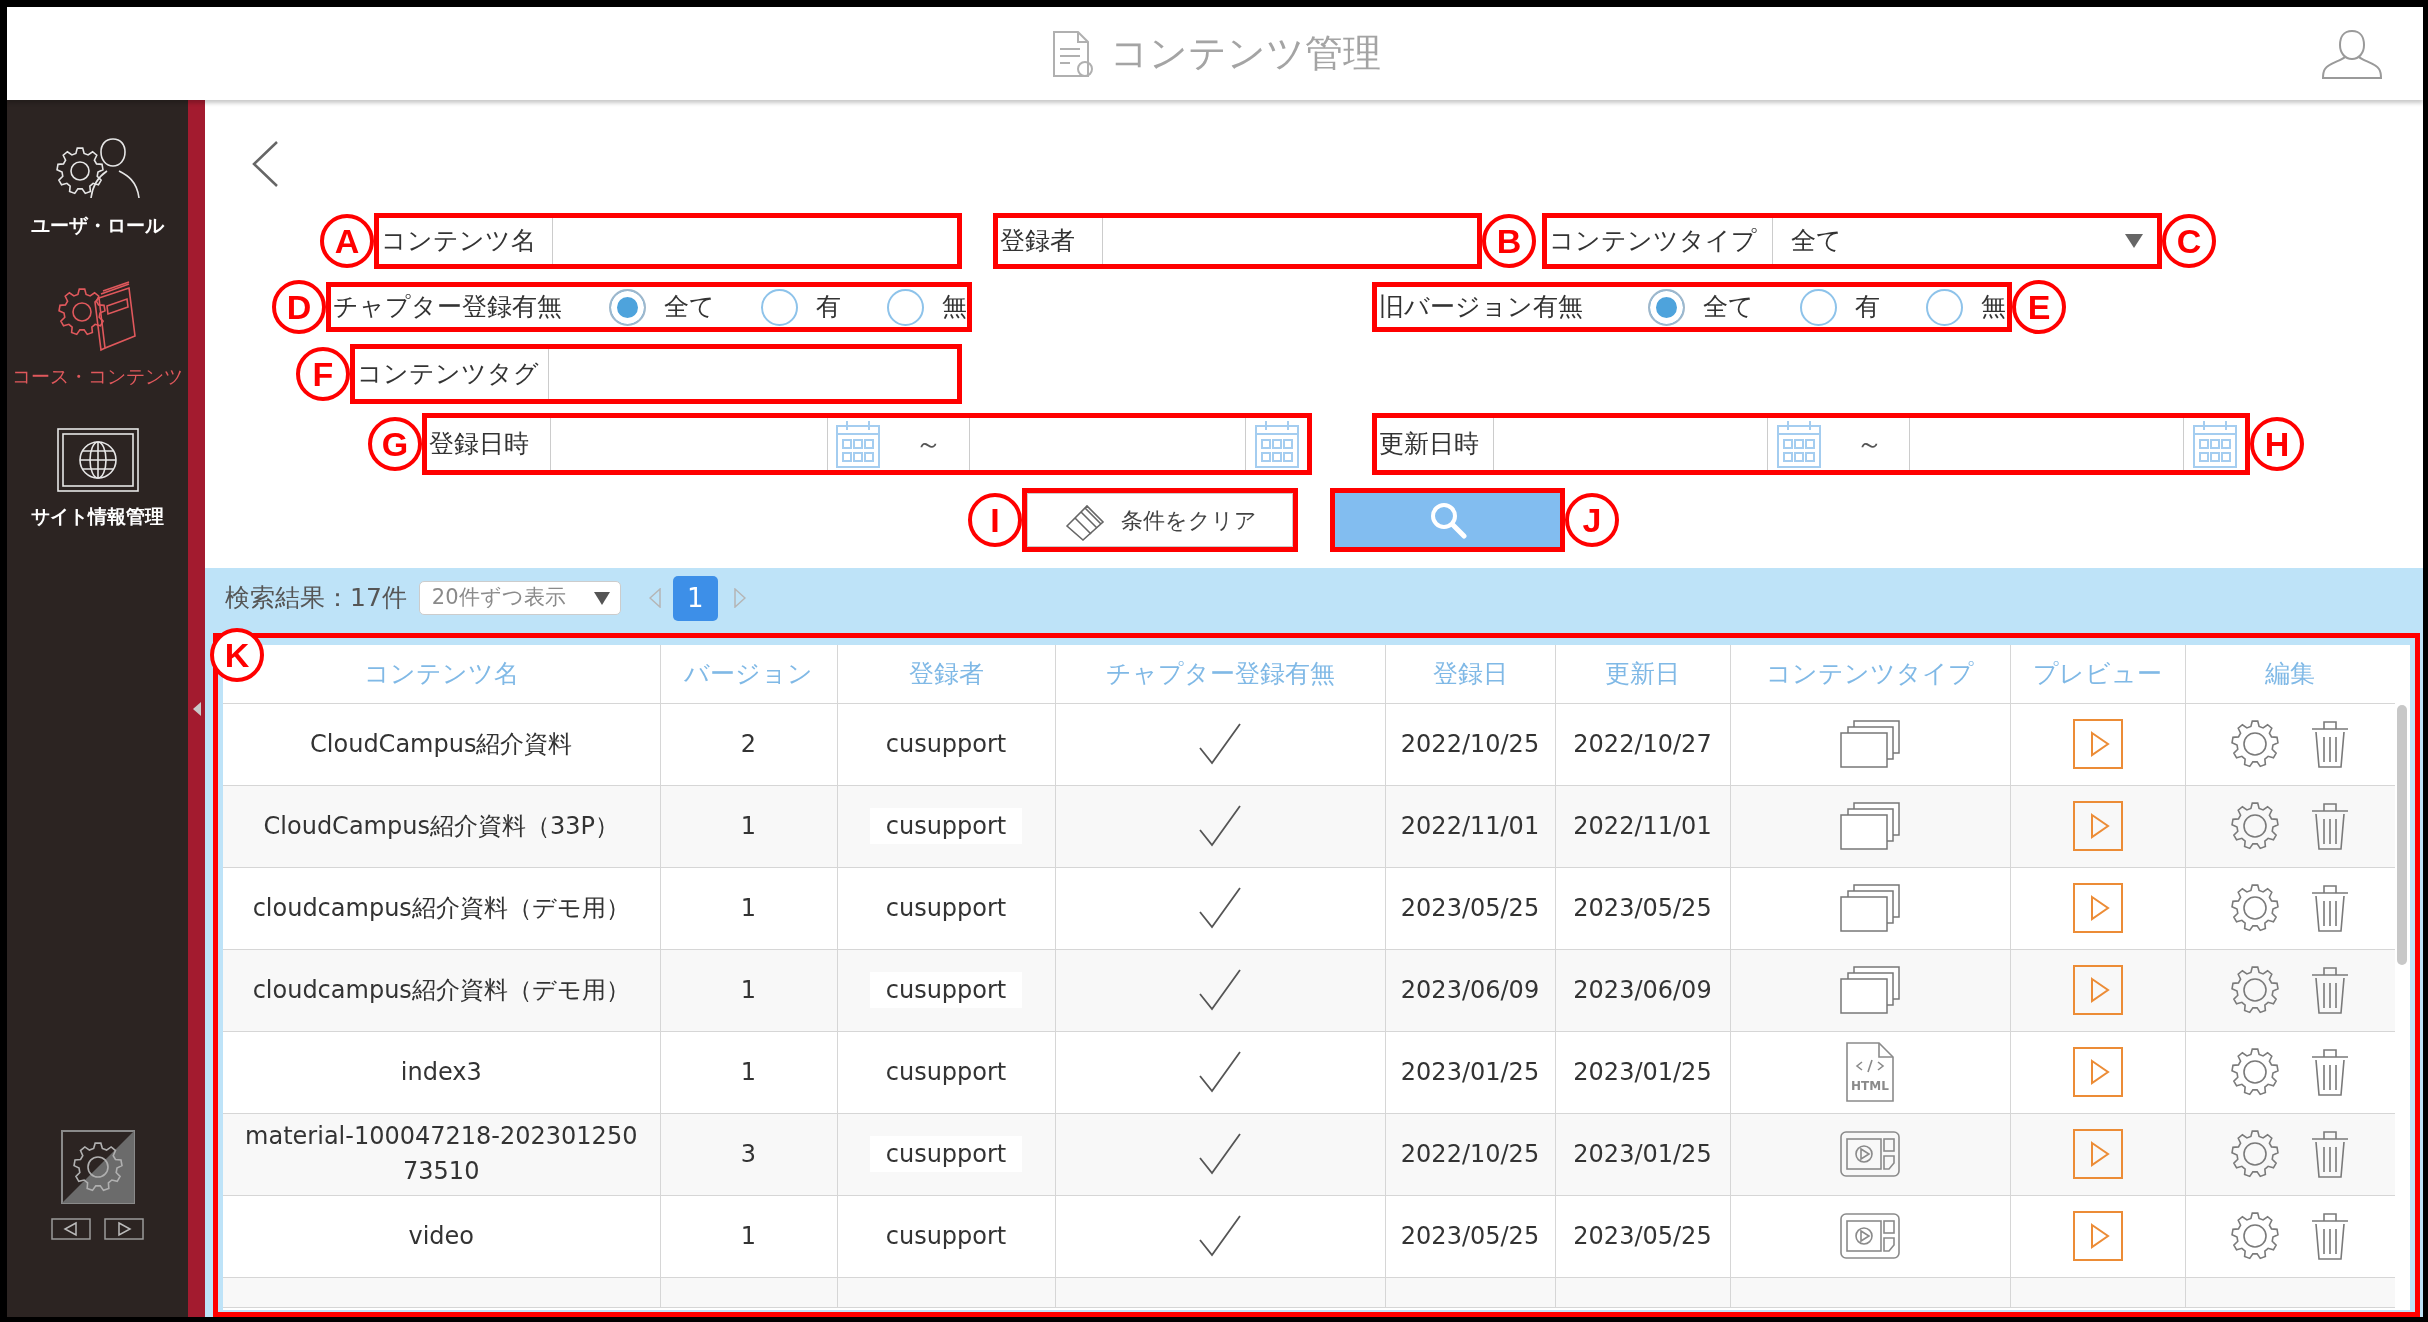 Image resolution: width=2428 pixels, height=1322 pixels. Describe the element at coordinates (1245, 53) in the screenshot. I see `page-title: コンテンツ管理` at that location.